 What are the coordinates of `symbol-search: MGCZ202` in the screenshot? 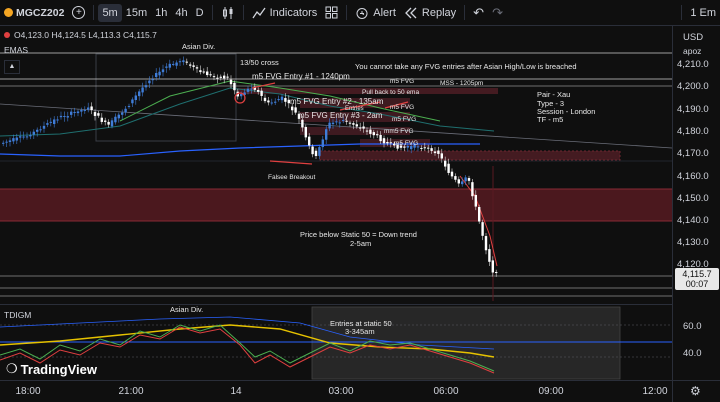 It's located at (34, 12).